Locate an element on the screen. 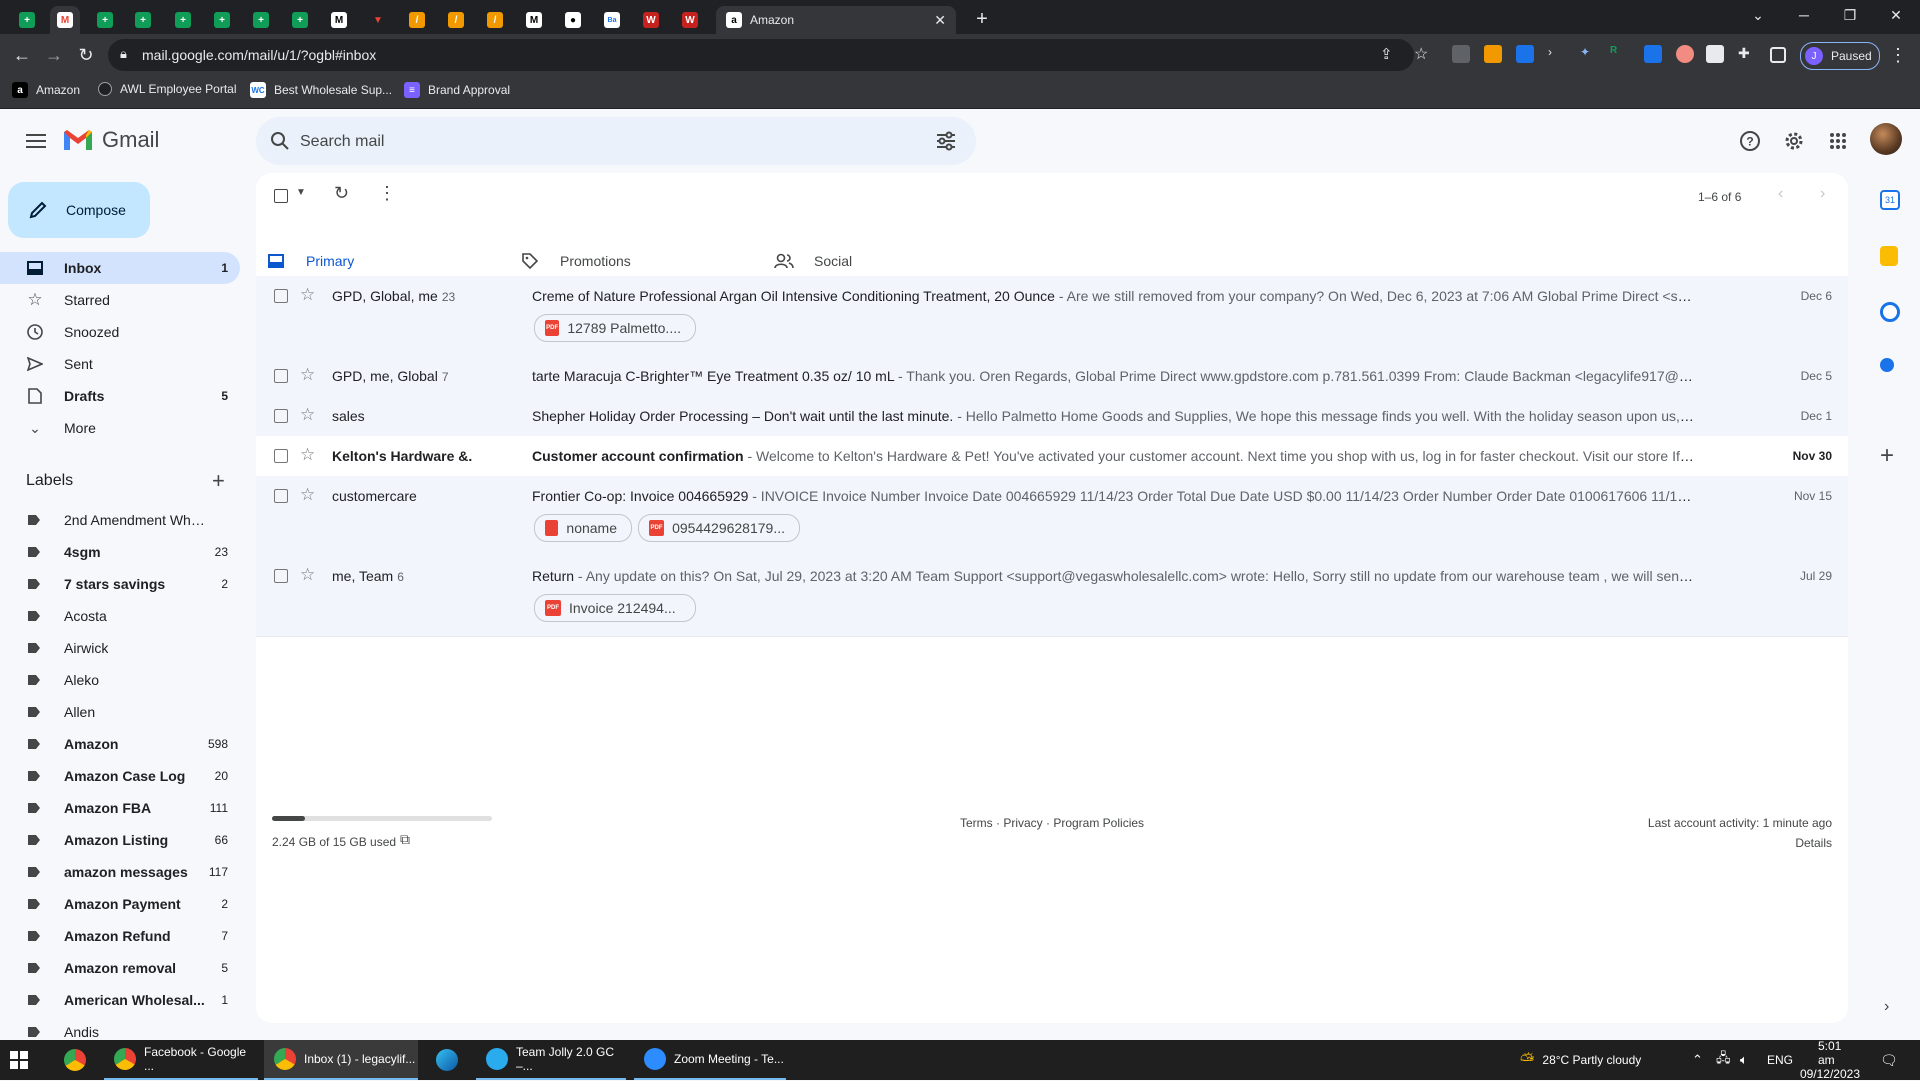 This screenshot has width=1920, height=1081. next-page-icon: › is located at coordinates (1822, 194).